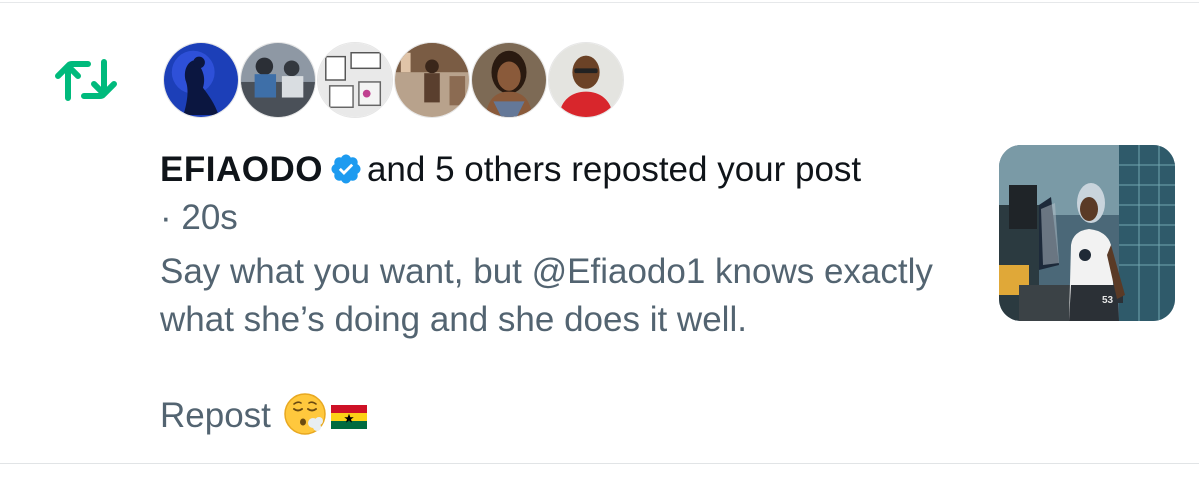  I want to click on repost-summary: EFIAODO and 5 others reposted your post, so click(510, 170).